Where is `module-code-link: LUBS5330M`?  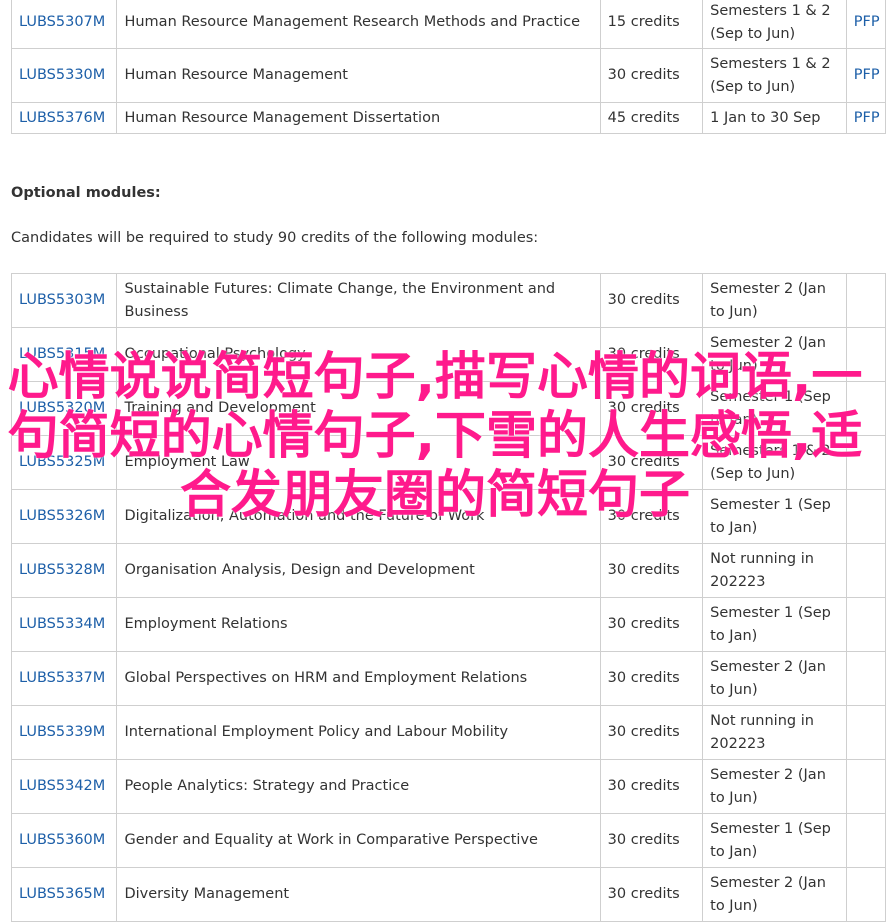
module-code-link: LUBS5330M is located at coordinates (62, 75).